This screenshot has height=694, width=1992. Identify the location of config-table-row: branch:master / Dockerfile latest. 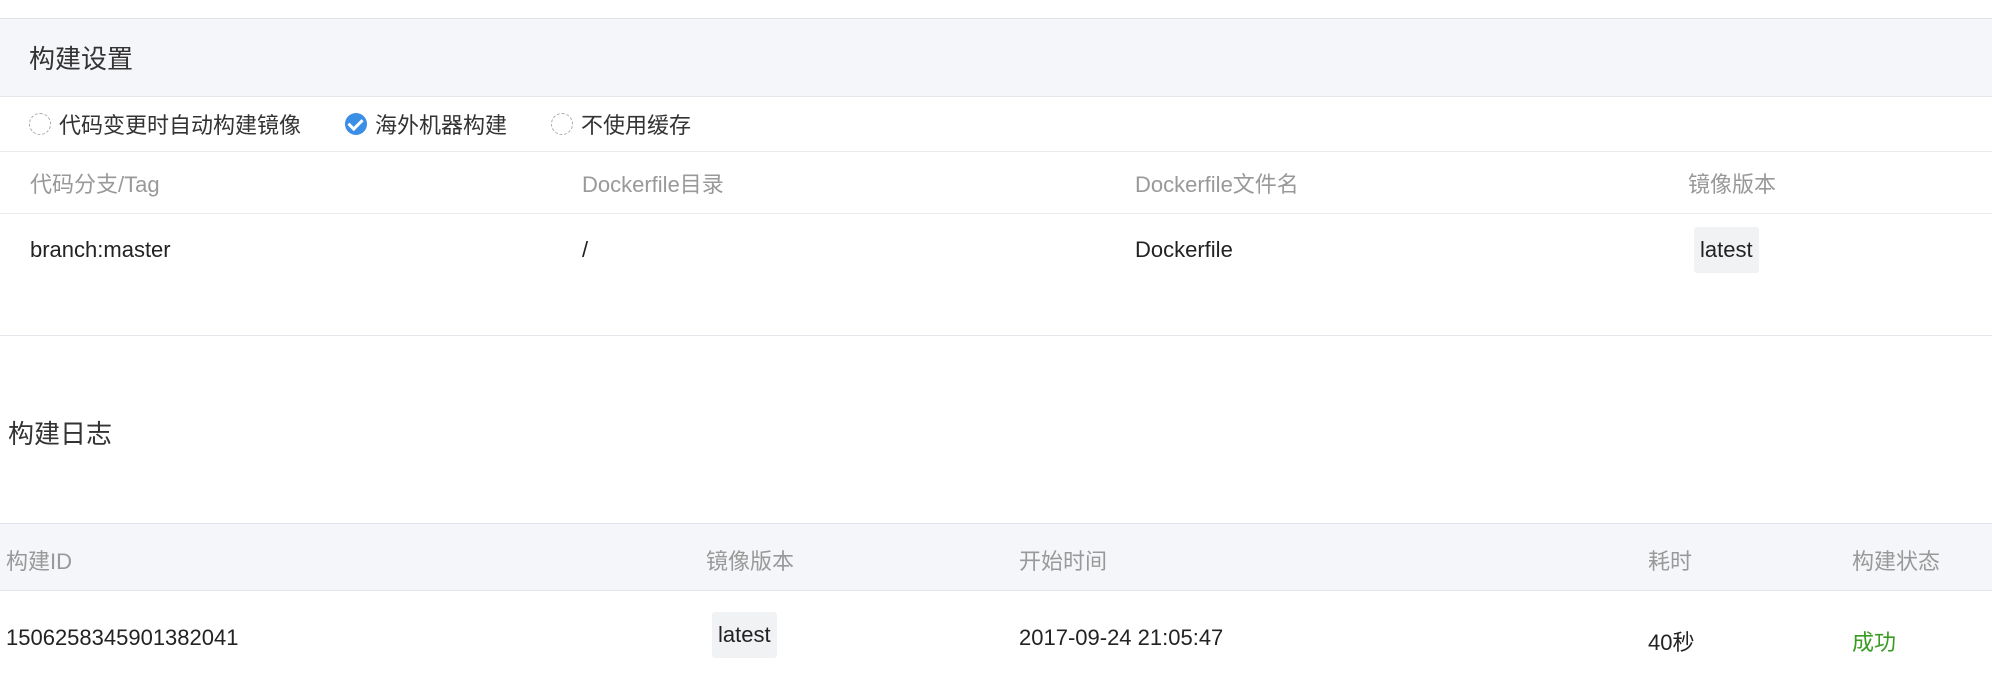
(996, 250).